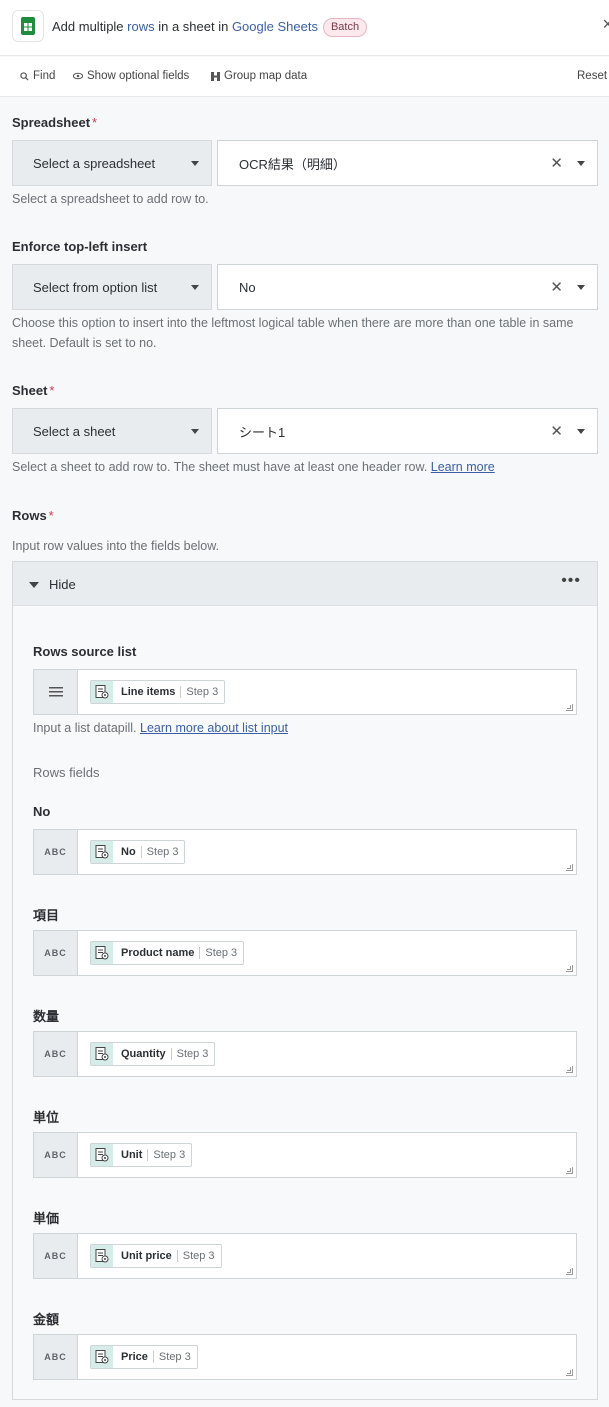  I want to click on sheet-label: Sheet *, so click(33, 390).